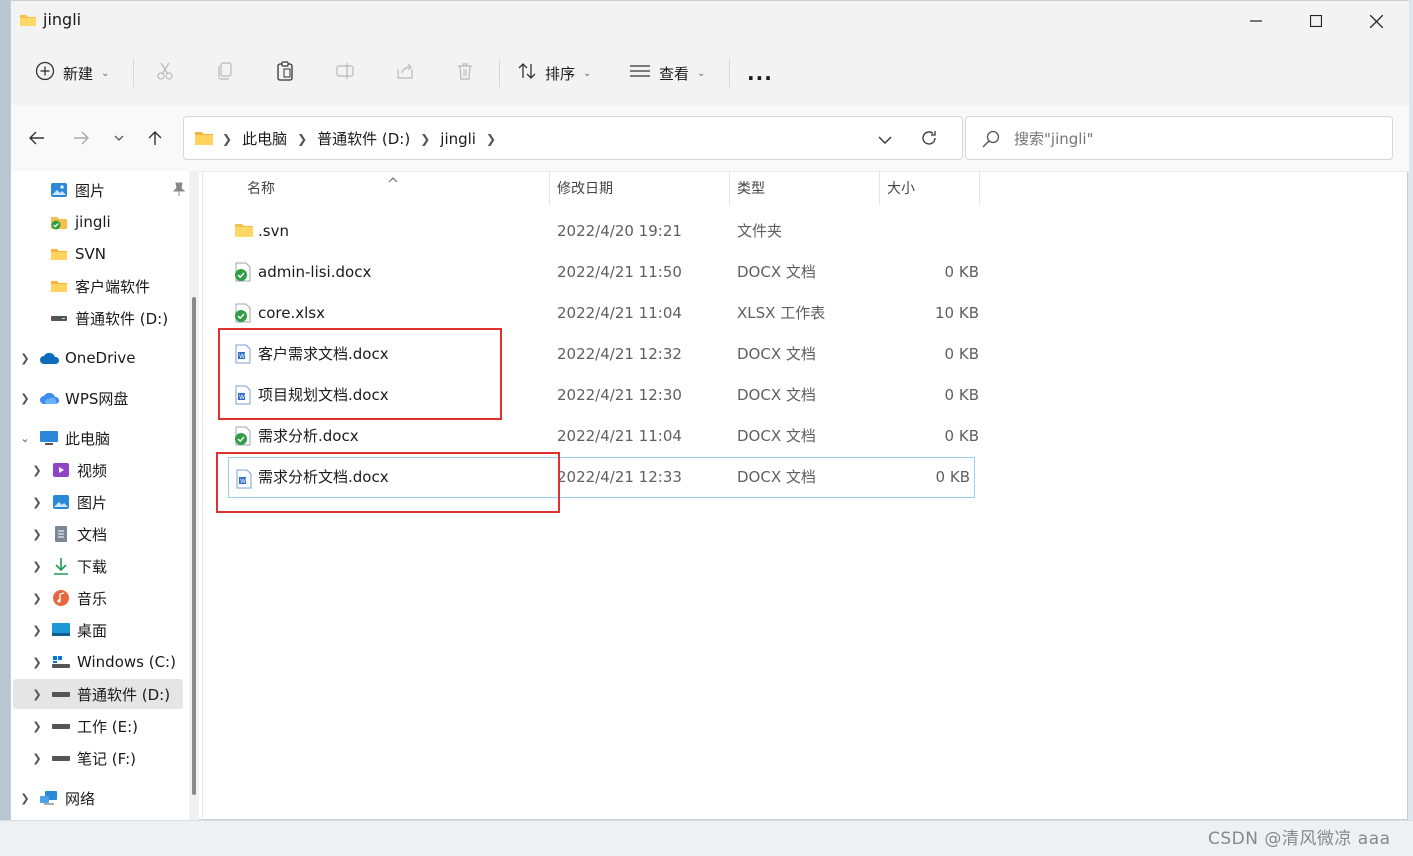 This screenshot has height=856, width=1413. What do you see at coordinates (932, 188) in the screenshot?
I see `column-header-size: 大小` at bounding box center [932, 188].